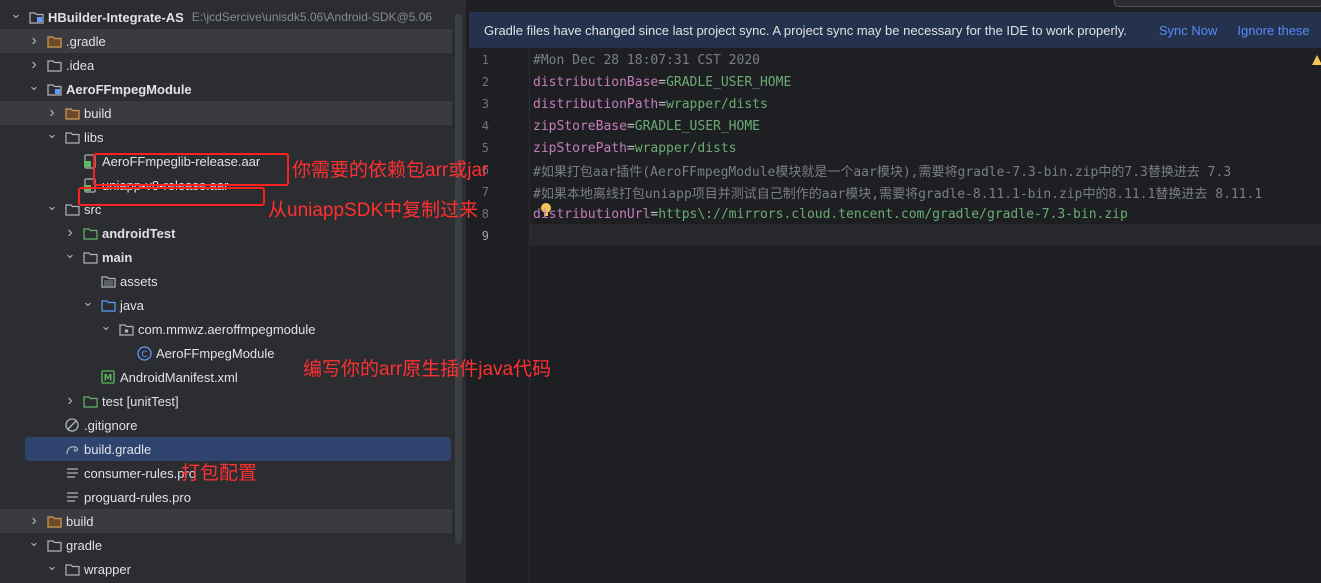 The image size is (1321, 583). What do you see at coordinates (1188, 30) in the screenshot?
I see `sync-now-link: Sync Now` at bounding box center [1188, 30].